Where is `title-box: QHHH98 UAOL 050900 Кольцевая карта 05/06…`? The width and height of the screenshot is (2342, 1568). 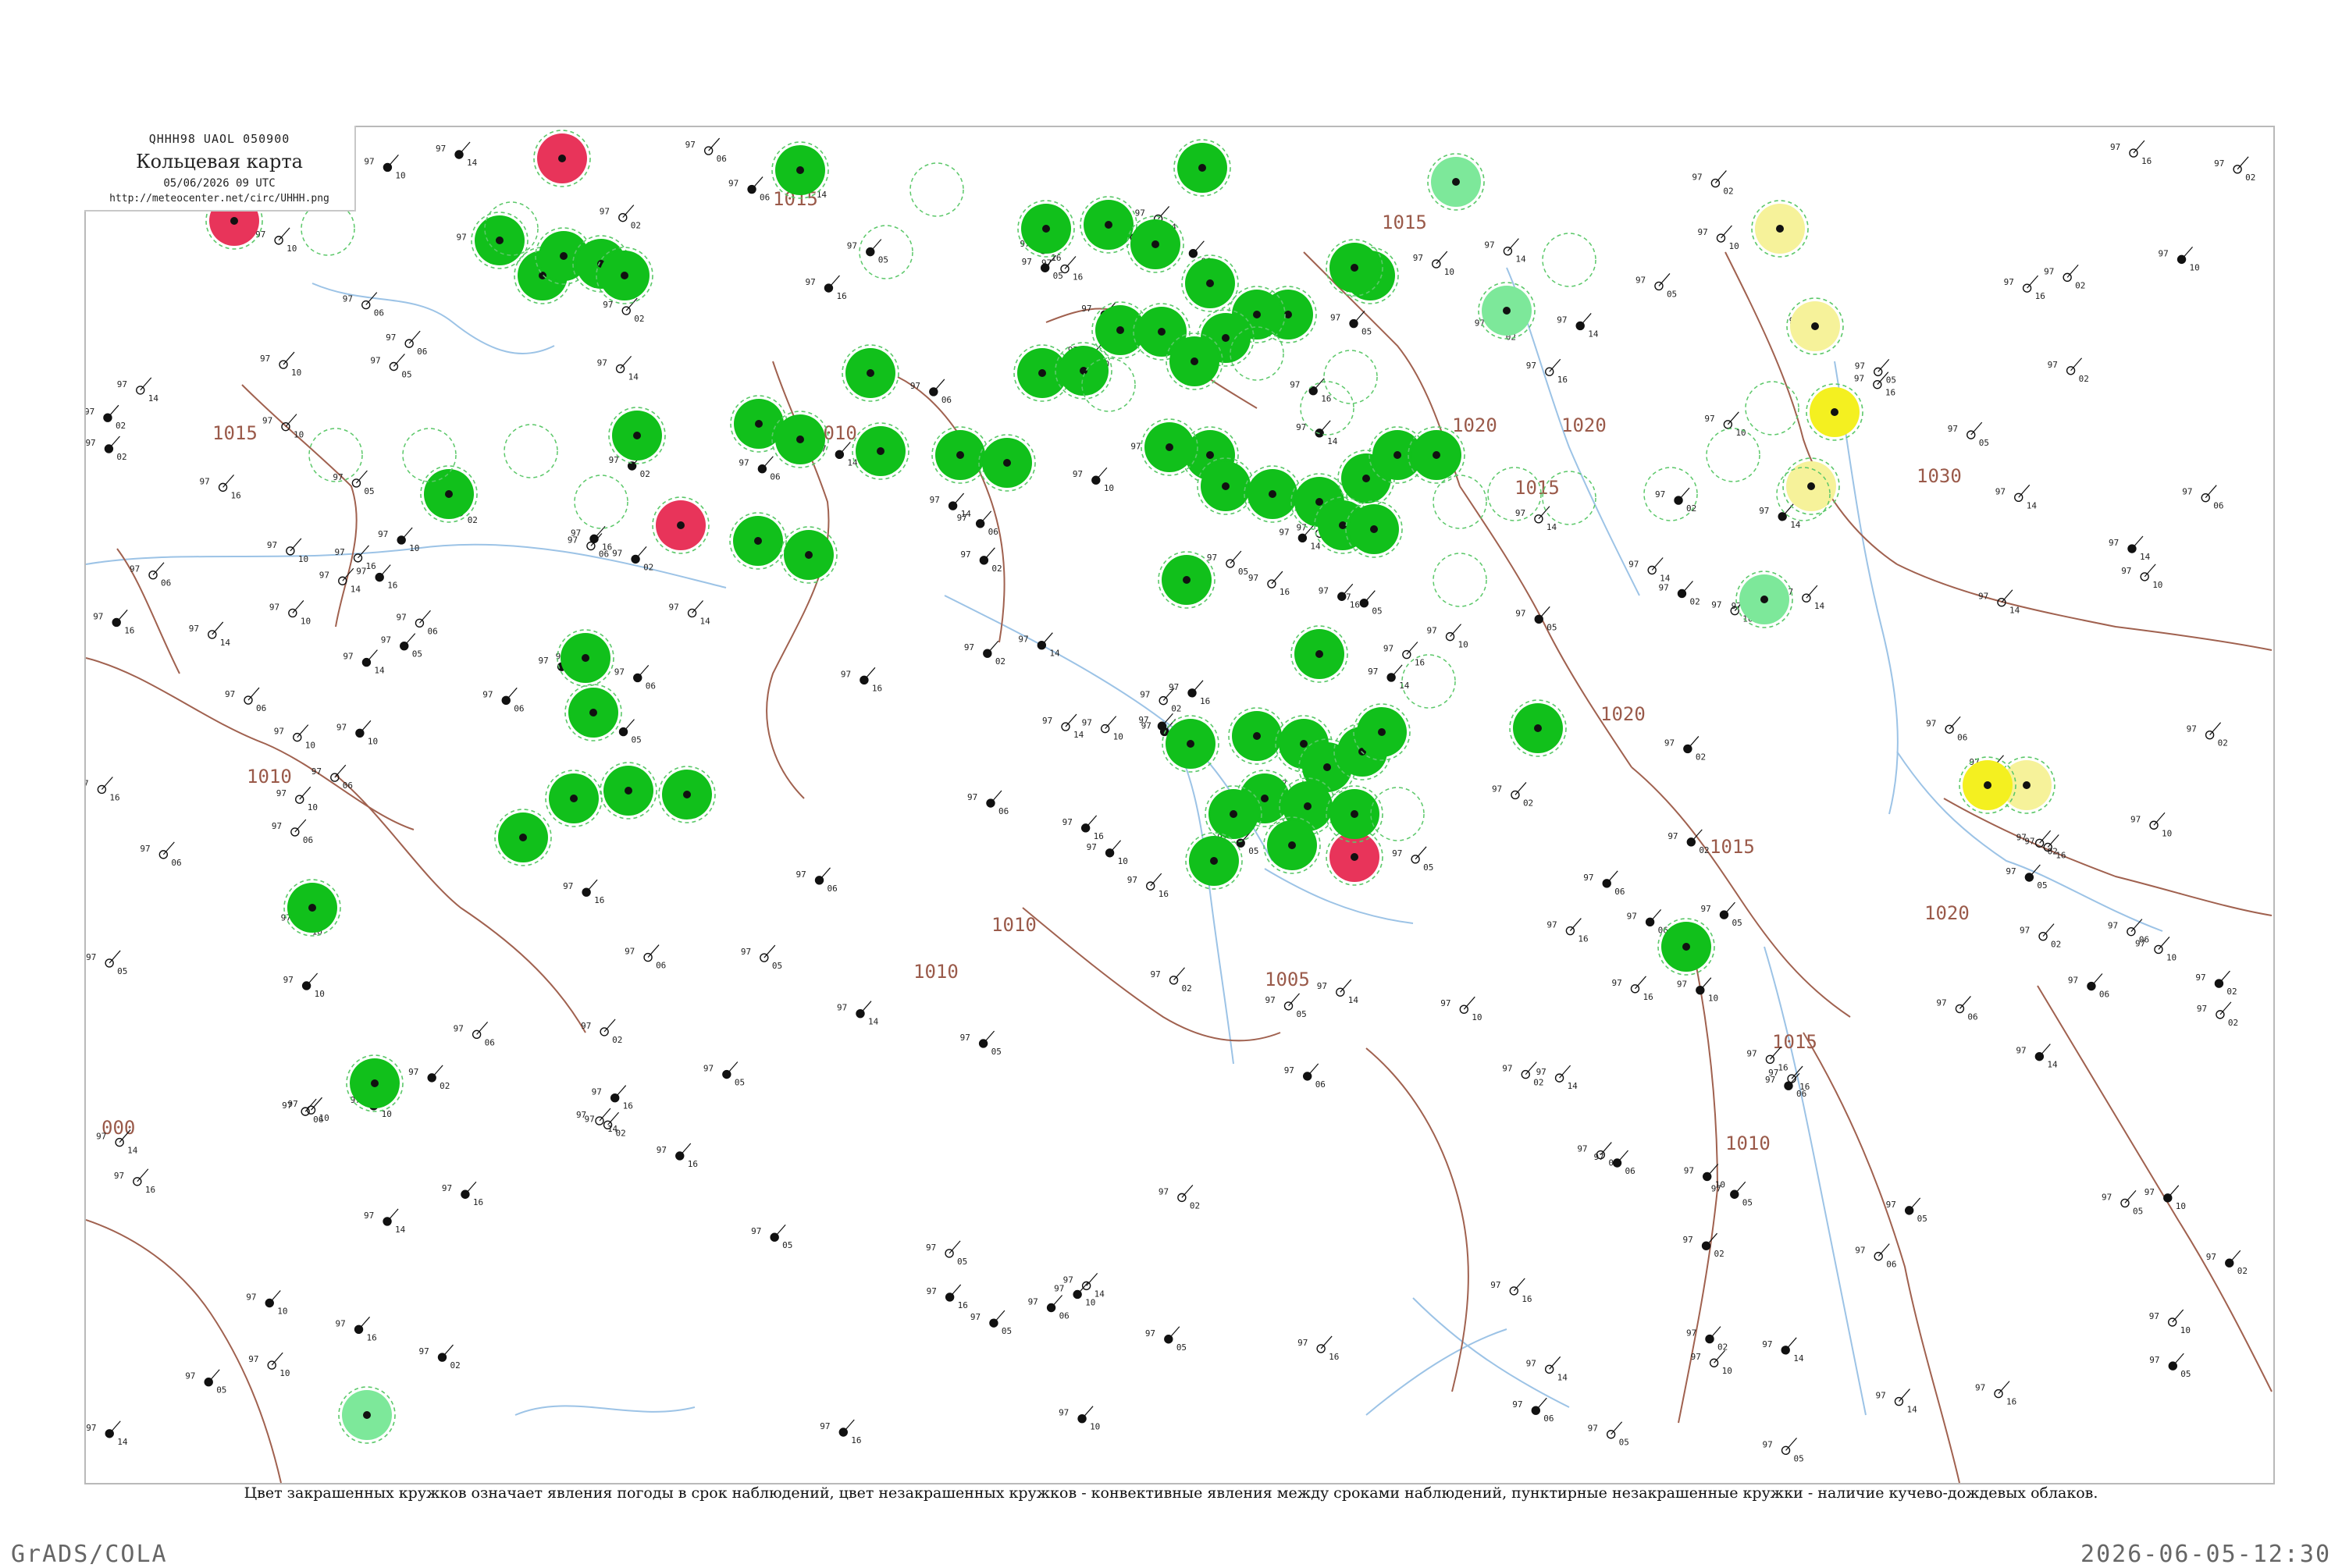
title-box: QHHH98 UAOL 050900 Кольцевая карта 05/06… is located at coordinates (220, 169).